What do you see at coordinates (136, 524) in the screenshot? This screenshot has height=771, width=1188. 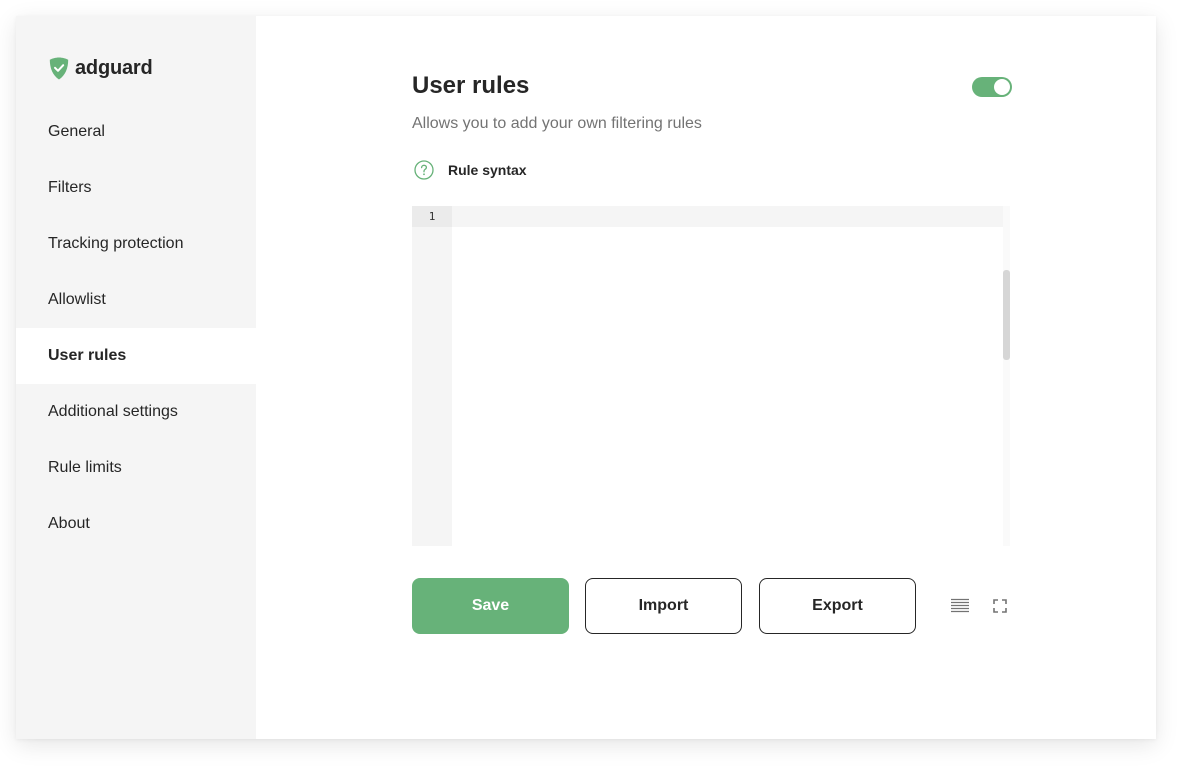 I see `sidebar-item-about: About` at bounding box center [136, 524].